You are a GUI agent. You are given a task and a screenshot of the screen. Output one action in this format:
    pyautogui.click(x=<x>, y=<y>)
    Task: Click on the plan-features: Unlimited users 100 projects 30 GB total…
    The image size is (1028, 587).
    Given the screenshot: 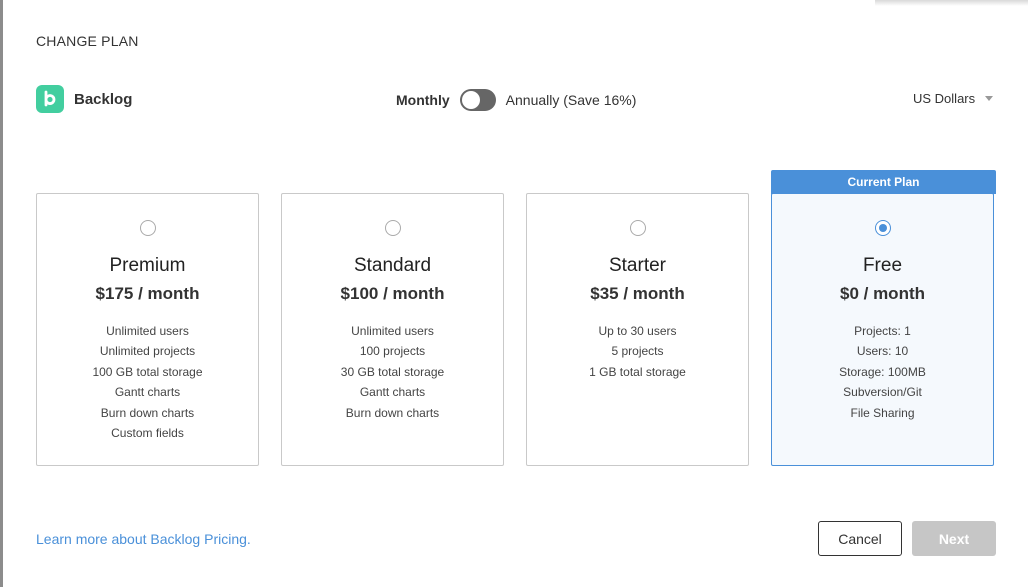 What is the action you would take?
    pyautogui.click(x=392, y=372)
    